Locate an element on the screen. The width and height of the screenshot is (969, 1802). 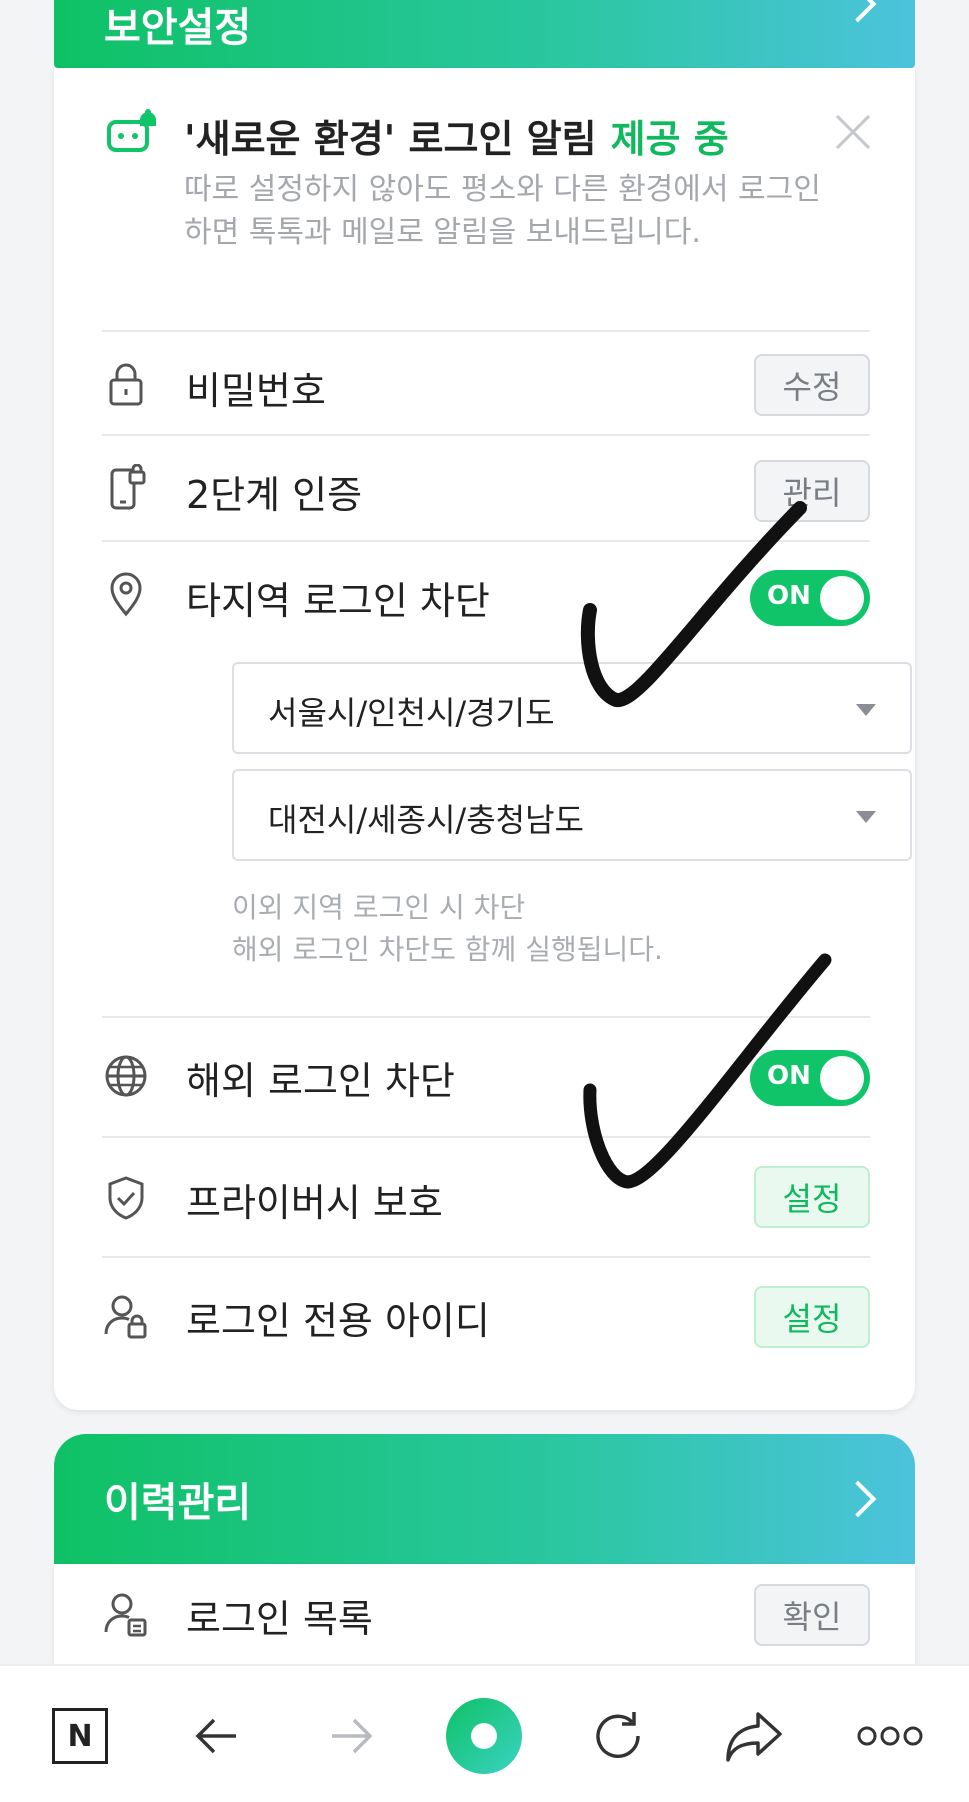
browser-bottom-bar: N is located at coordinates (484, 1733).